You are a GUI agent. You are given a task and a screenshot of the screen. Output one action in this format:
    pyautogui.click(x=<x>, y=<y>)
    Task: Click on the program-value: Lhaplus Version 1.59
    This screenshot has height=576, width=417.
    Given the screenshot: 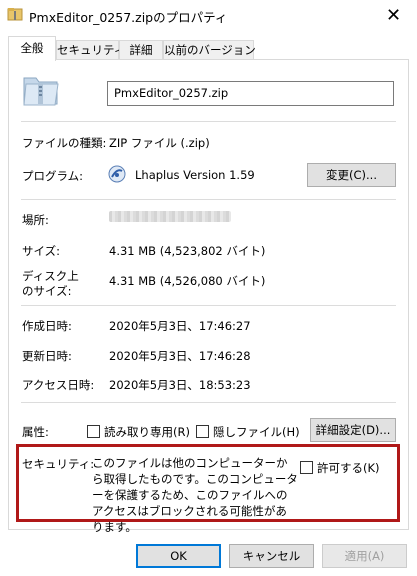 What is the action you would take?
    pyautogui.click(x=195, y=175)
    